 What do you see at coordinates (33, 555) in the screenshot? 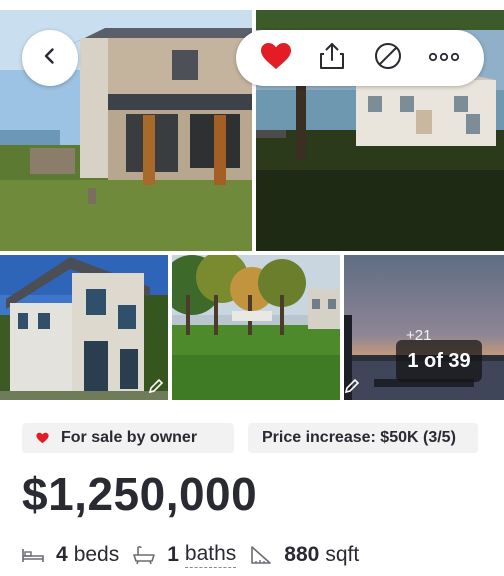
I see `bed-icon` at bounding box center [33, 555].